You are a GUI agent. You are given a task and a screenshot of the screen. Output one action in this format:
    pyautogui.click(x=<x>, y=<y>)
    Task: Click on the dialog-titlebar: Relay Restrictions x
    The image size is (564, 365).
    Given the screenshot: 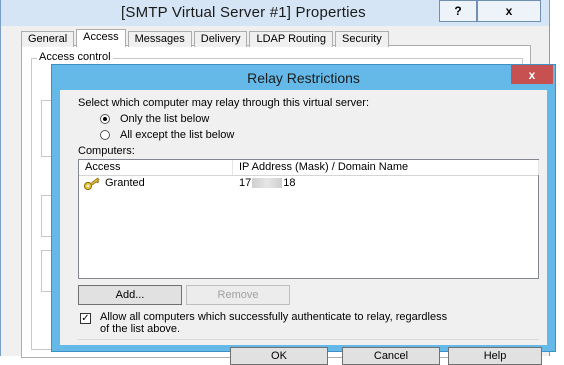 What is the action you would take?
    pyautogui.click(x=303, y=77)
    